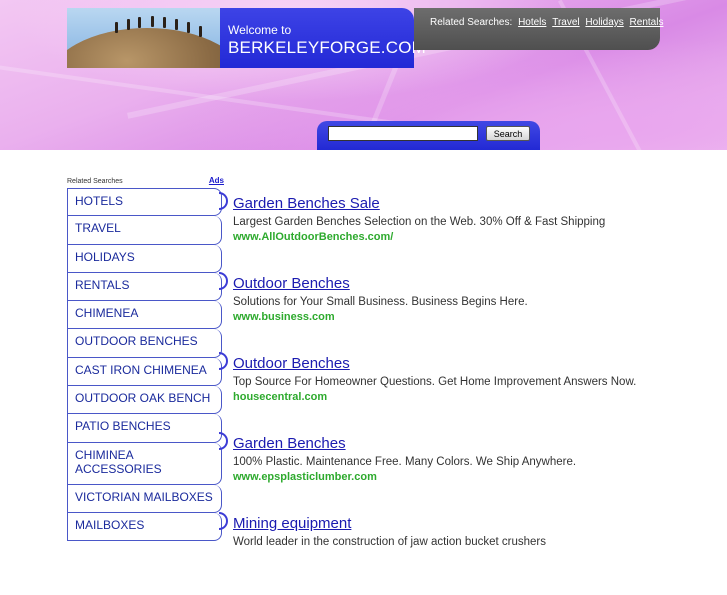  I want to click on sidebar-item-rentals: RENTALS, so click(144, 287).